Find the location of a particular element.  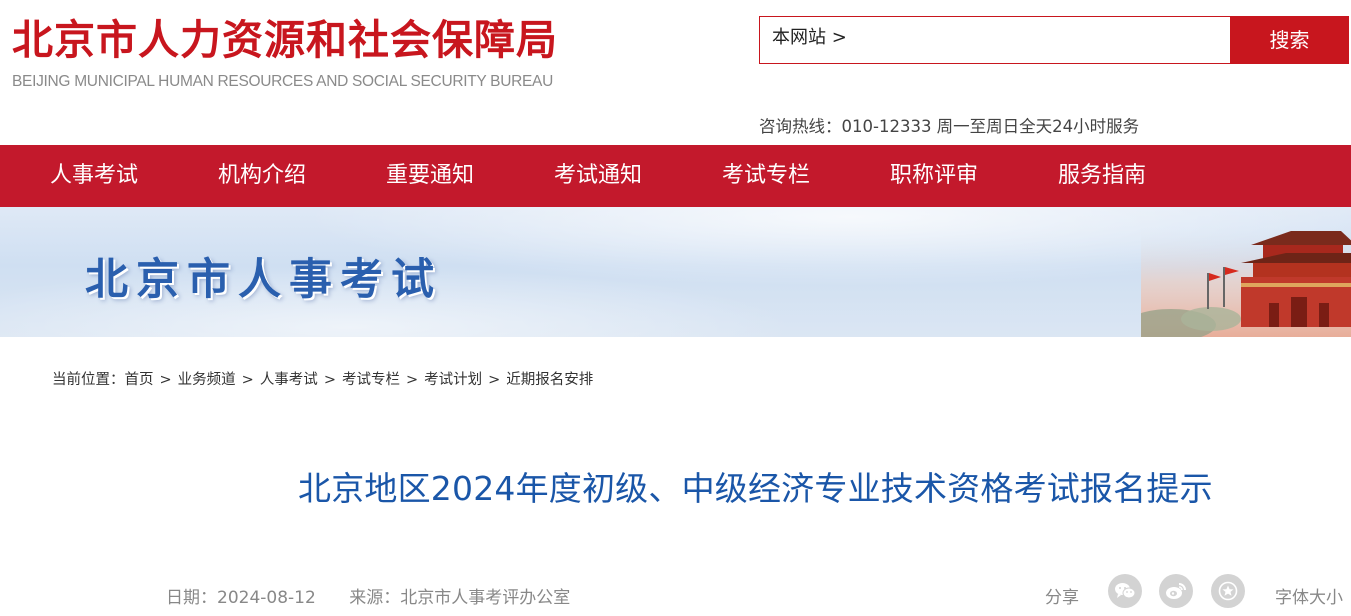

breadcrumb-item-home: 首页 is located at coordinates (139, 380).